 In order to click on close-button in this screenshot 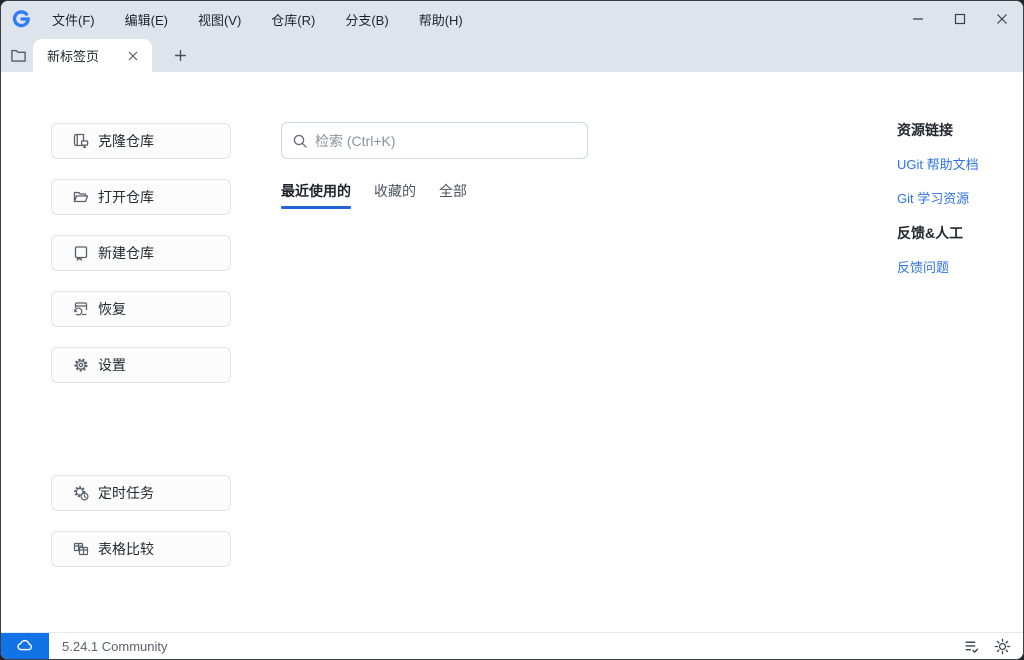, I will do `click(1002, 19)`.